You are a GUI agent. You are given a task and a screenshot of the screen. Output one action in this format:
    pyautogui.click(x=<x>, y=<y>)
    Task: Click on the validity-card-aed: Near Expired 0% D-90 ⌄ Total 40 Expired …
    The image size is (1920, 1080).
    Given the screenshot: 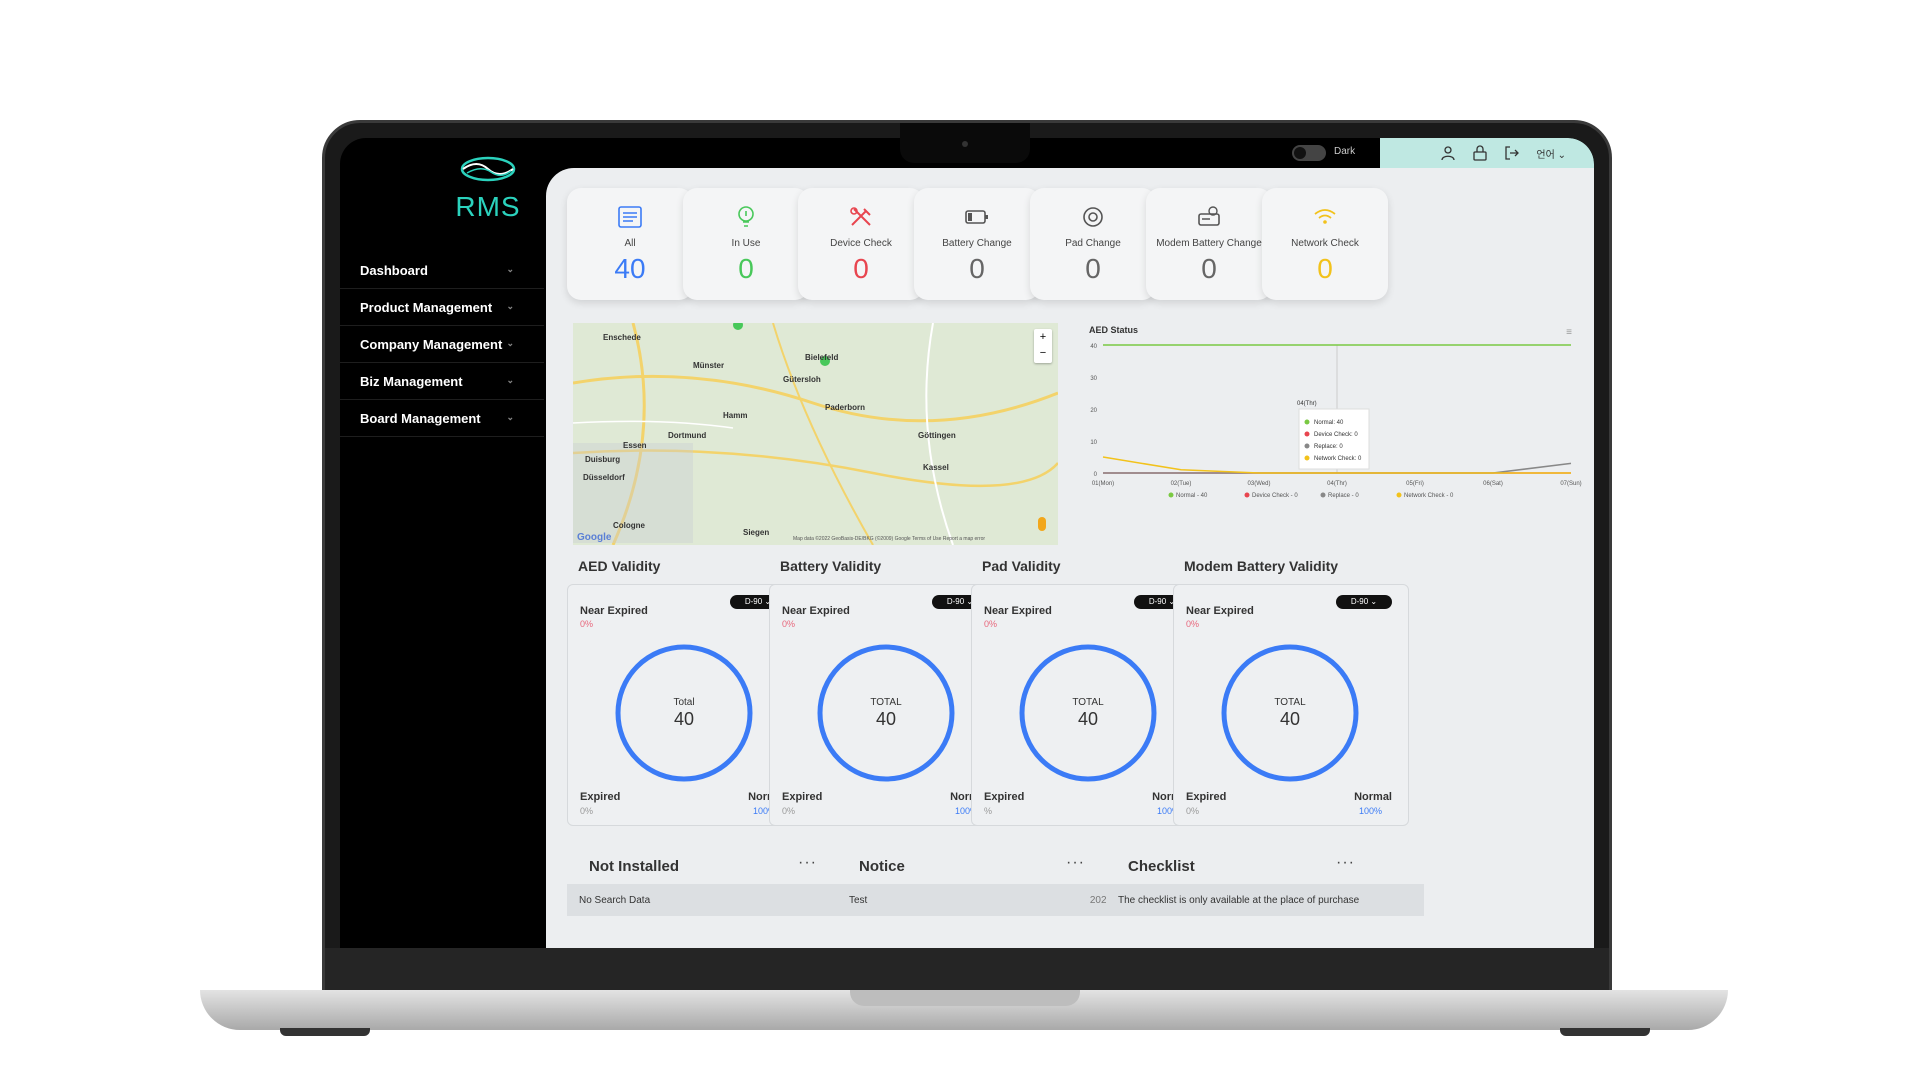 What is the action you would take?
    pyautogui.click(x=685, y=705)
    